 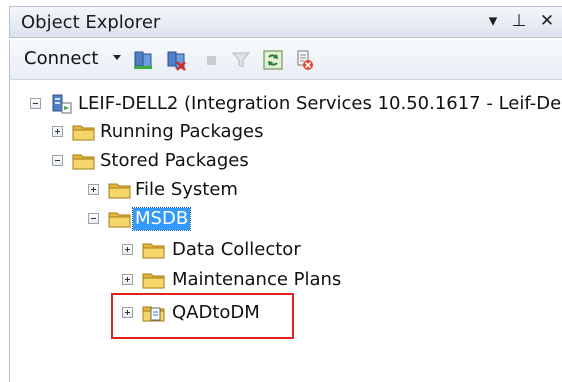 I want to click on tree-node-label: Data Collector, so click(x=236, y=249).